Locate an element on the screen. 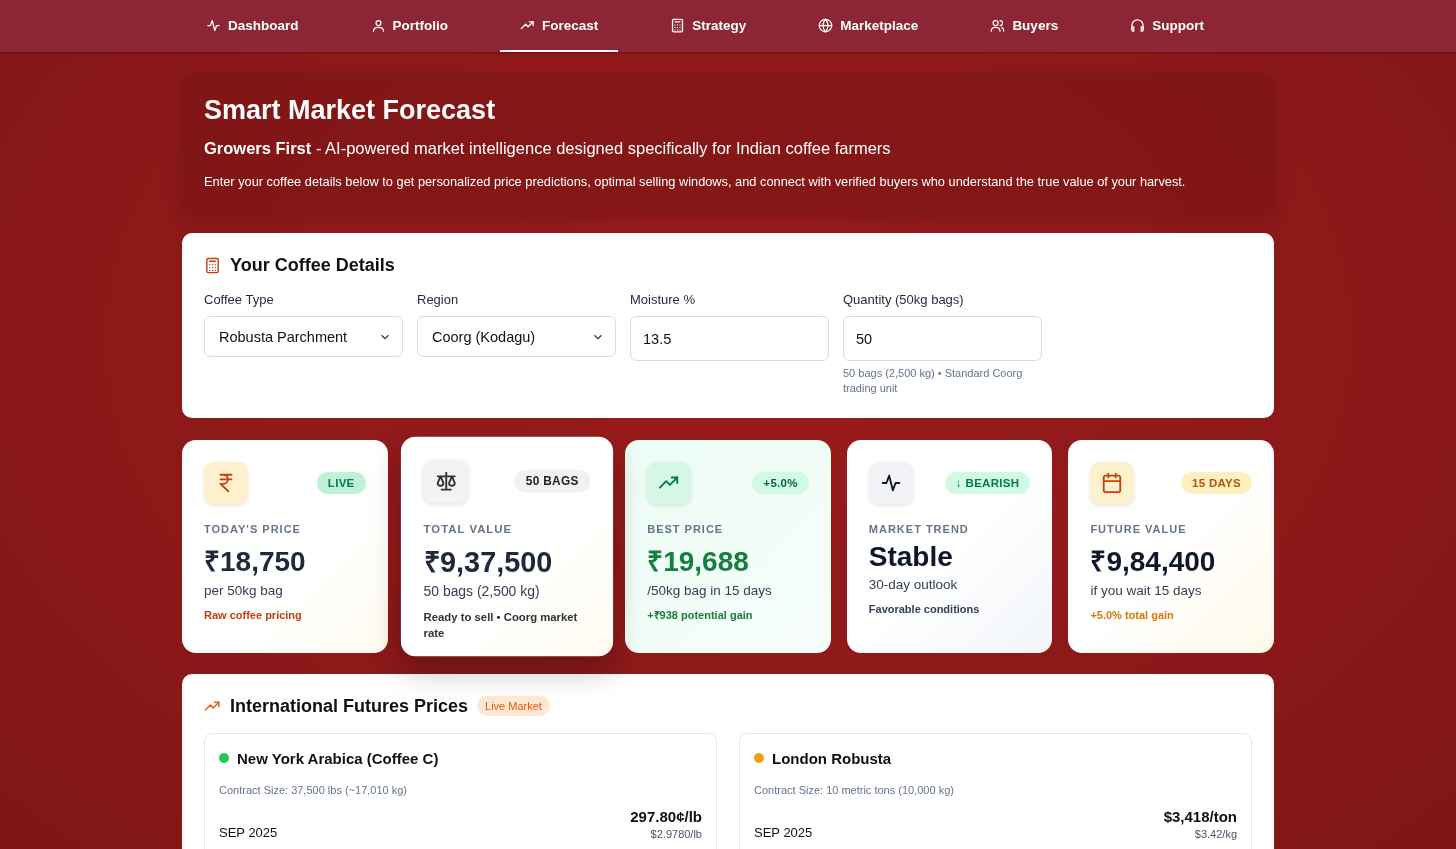  stat-label: TODAY'S PRICE is located at coordinates (253, 528).